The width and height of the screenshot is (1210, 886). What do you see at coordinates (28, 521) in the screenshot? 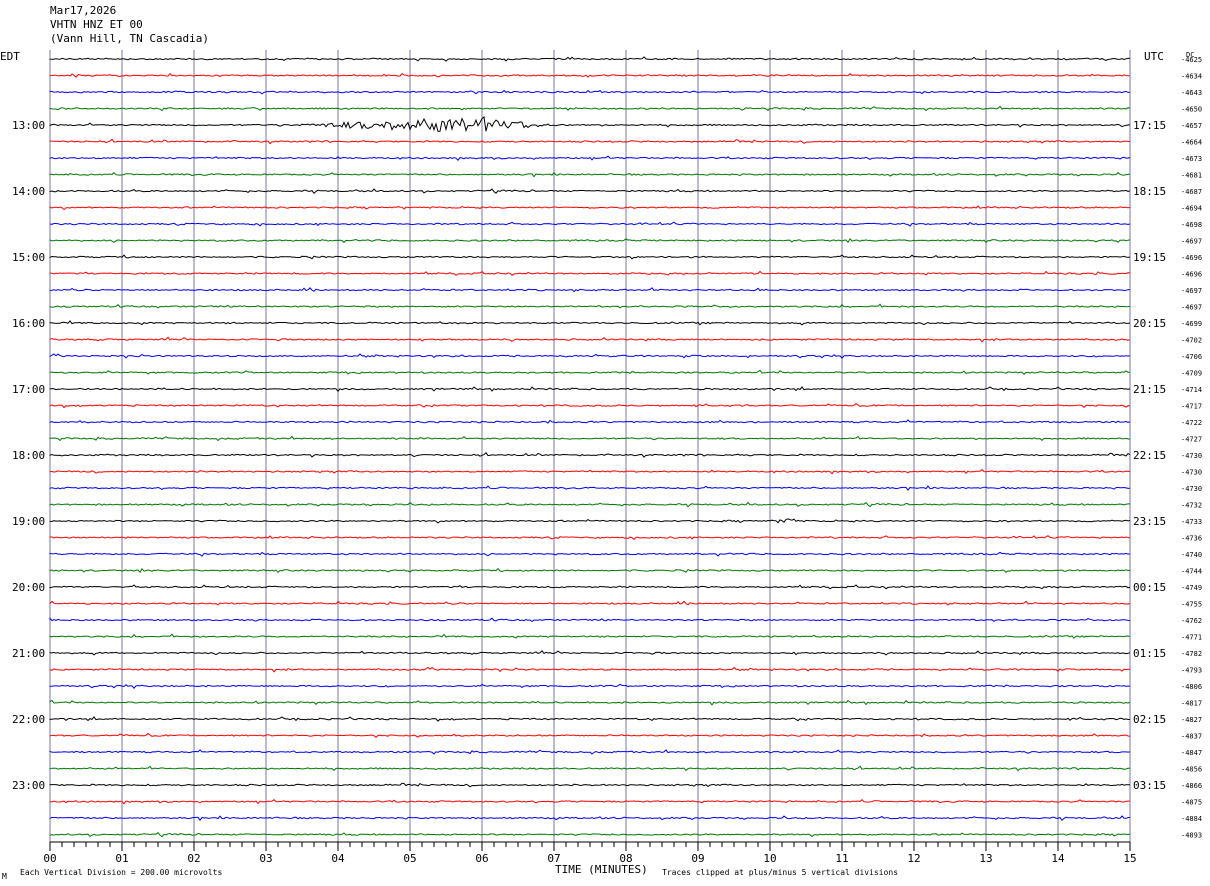
I see `edt-hour-label: 19:00` at bounding box center [28, 521].